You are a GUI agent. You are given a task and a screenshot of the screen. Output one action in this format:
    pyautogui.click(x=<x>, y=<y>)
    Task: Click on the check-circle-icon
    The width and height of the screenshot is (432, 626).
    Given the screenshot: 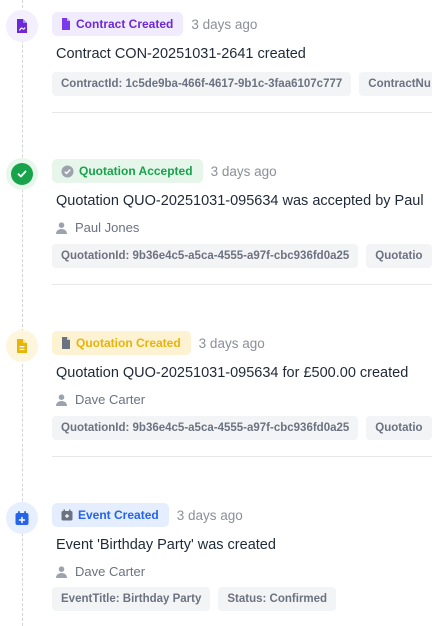 What is the action you would take?
    pyautogui.click(x=67, y=171)
    